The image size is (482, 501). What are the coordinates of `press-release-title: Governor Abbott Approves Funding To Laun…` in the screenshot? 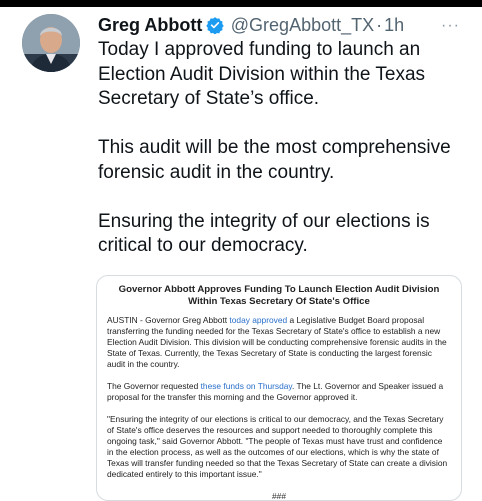 It's located at (279, 295).